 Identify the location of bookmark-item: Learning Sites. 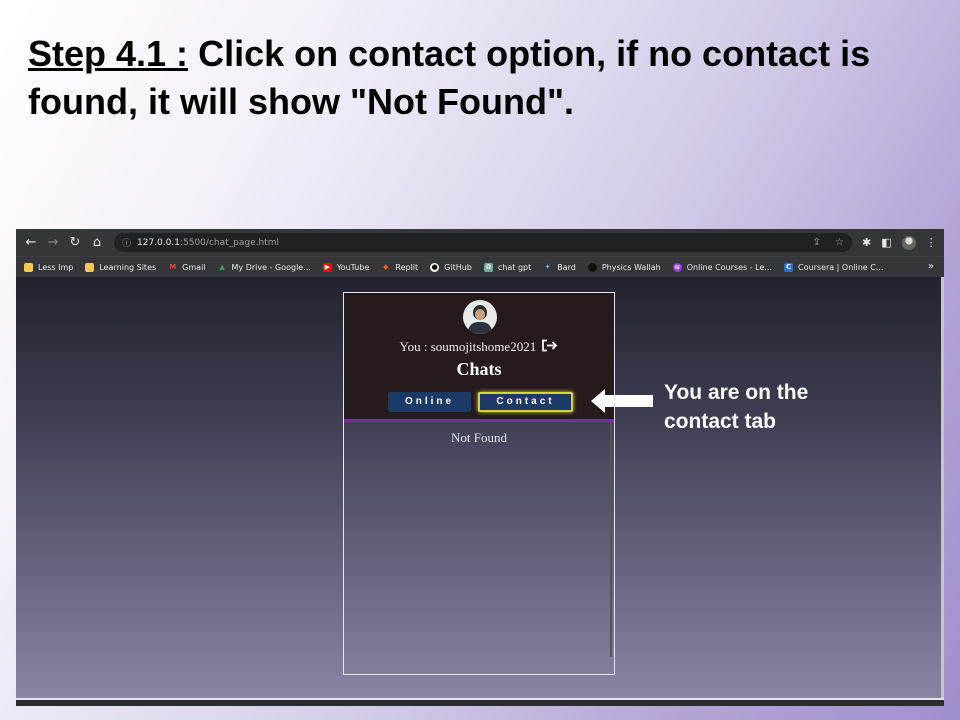
(121, 267).